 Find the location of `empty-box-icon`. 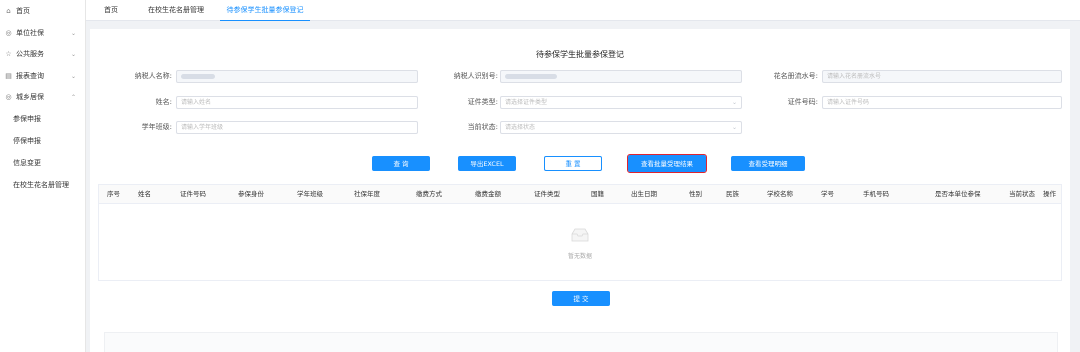

empty-box-icon is located at coordinates (580, 235).